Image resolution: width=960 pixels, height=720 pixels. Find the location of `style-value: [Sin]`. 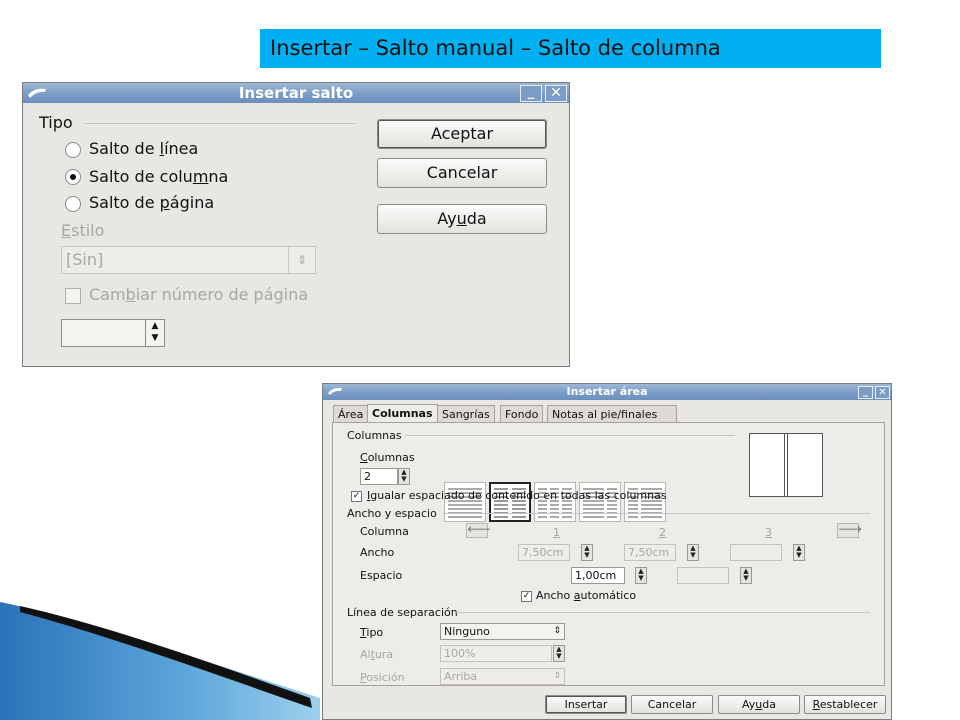

style-value: [Sin] is located at coordinates (85, 259).